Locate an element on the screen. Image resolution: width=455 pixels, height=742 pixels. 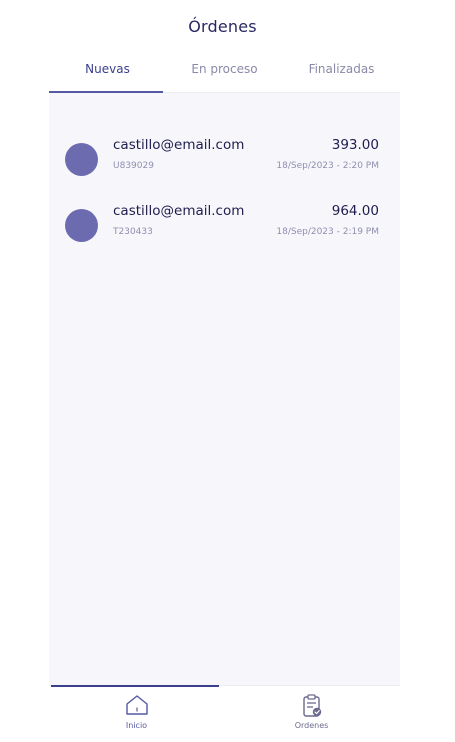
order-date: 18/Sep/2023 - 2:20 PM is located at coordinates (327, 166).